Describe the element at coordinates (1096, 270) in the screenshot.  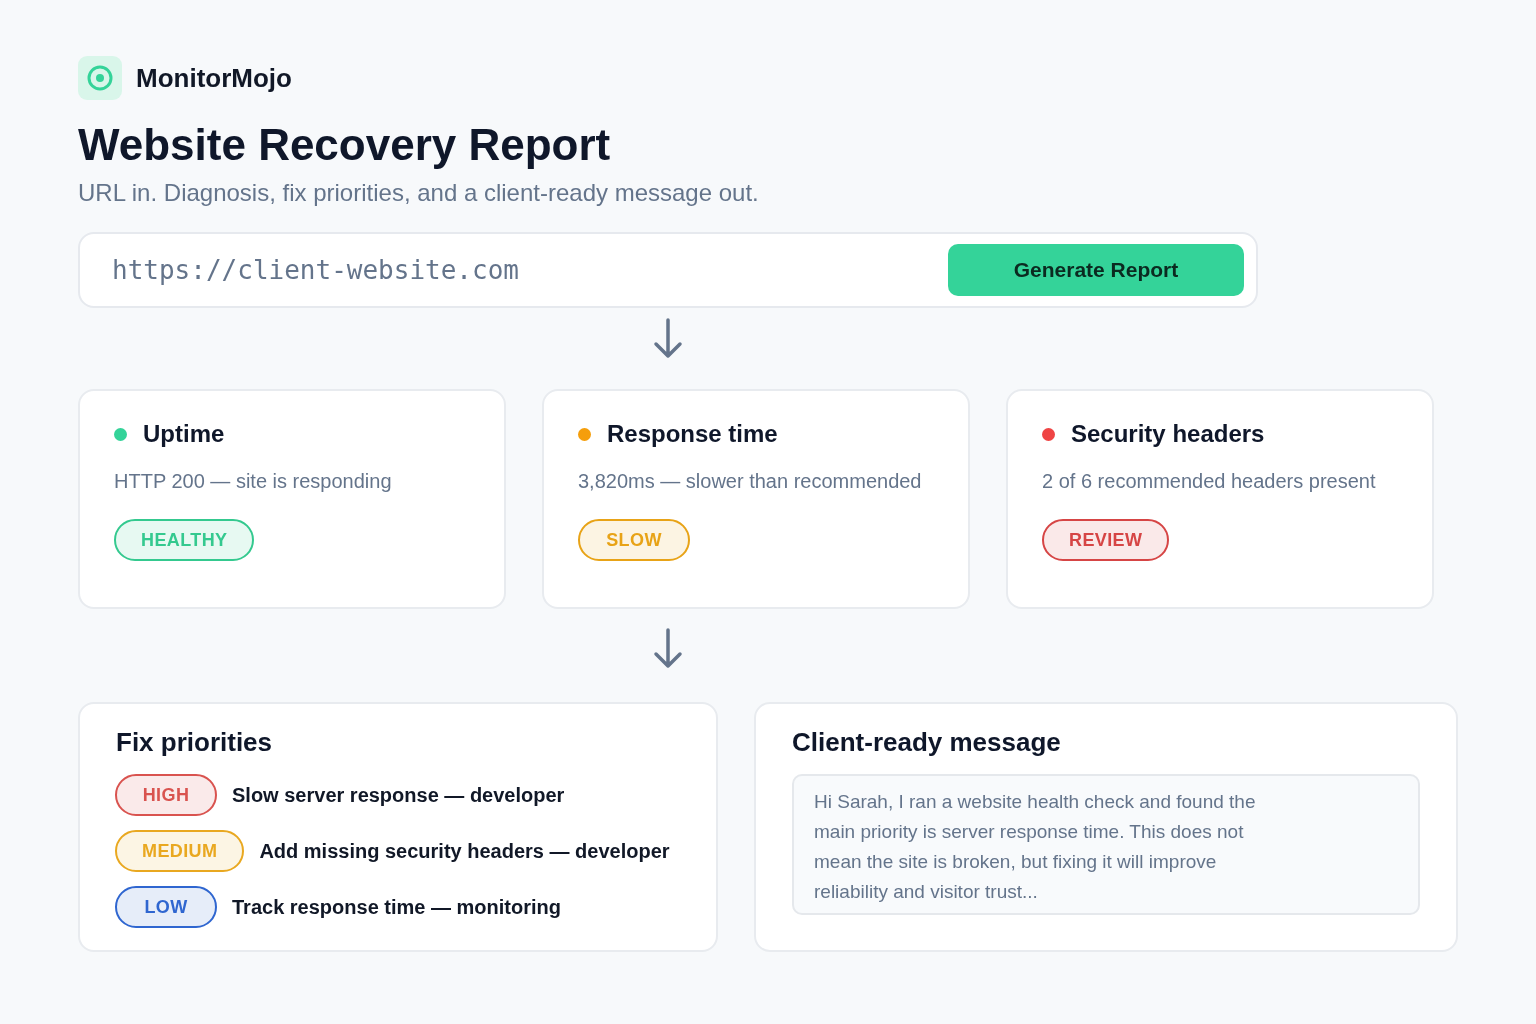
I see `generate-report-button: Generate Report` at that location.